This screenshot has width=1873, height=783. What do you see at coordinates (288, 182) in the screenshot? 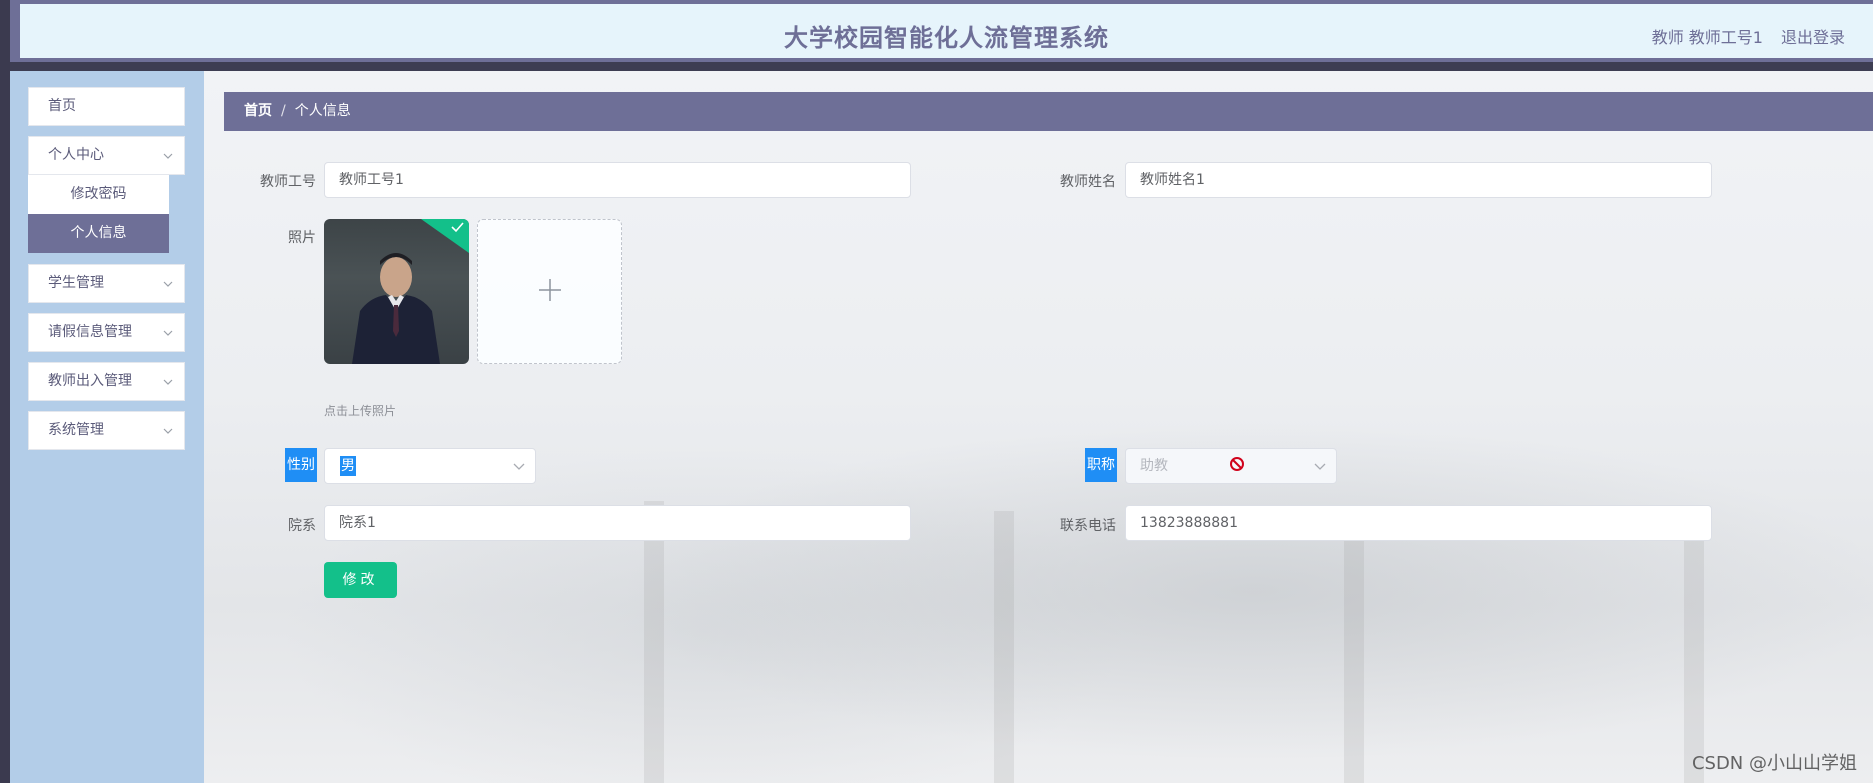
I see `teacher-id-label: 教师工号` at bounding box center [288, 182].